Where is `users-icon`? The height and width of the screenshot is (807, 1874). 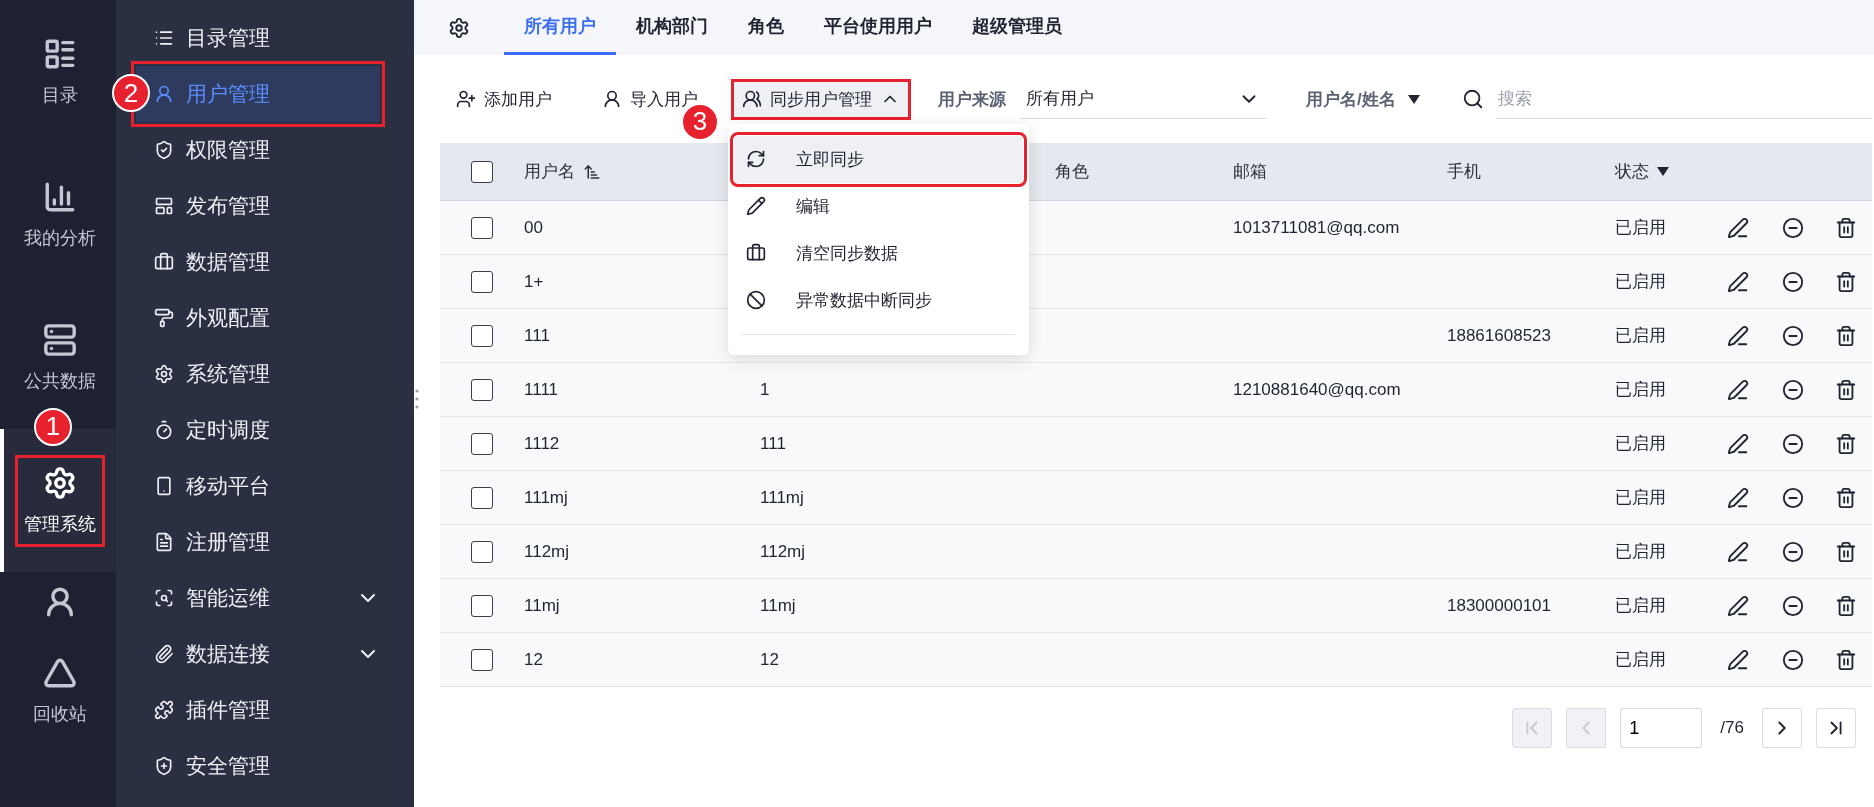 users-icon is located at coordinates (752, 99).